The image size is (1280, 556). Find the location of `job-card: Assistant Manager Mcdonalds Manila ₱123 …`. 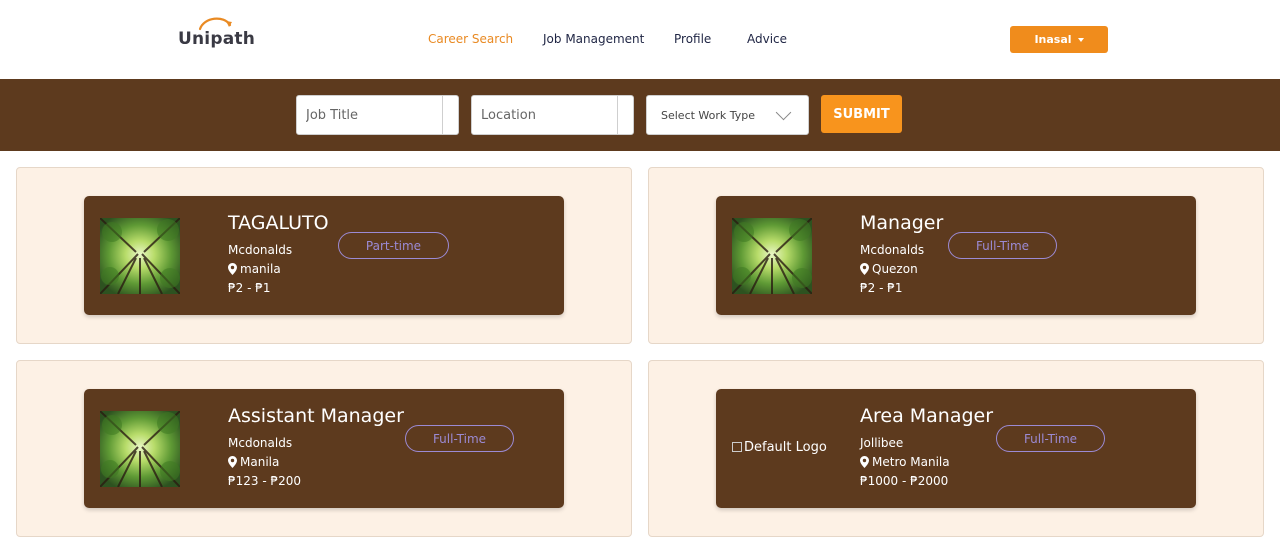

job-card: Assistant Manager Mcdonalds Manila ₱123 … is located at coordinates (324, 448).